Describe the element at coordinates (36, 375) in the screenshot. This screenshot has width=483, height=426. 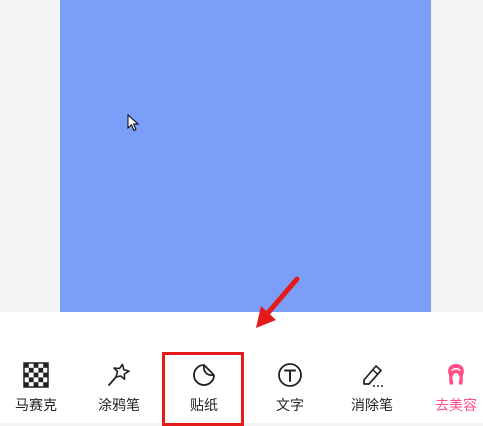
I see `mosaic-icon` at that location.